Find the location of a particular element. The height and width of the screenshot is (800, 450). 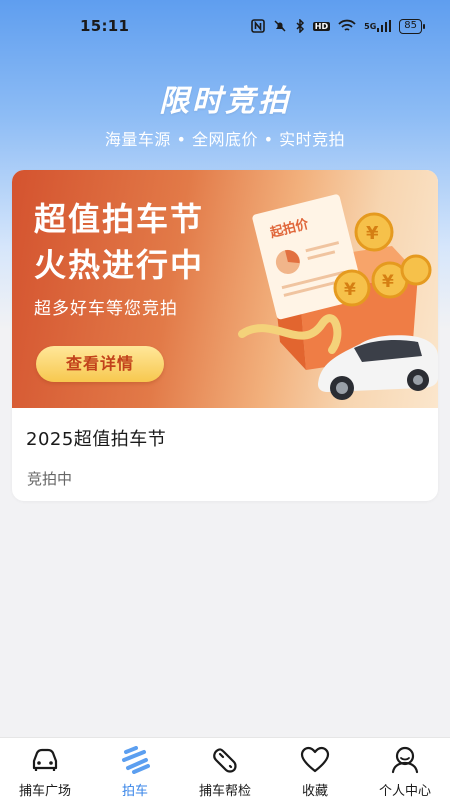

page-subtitle: 海量车源 • 全网底价 • 实时竞拍 is located at coordinates (225, 139).